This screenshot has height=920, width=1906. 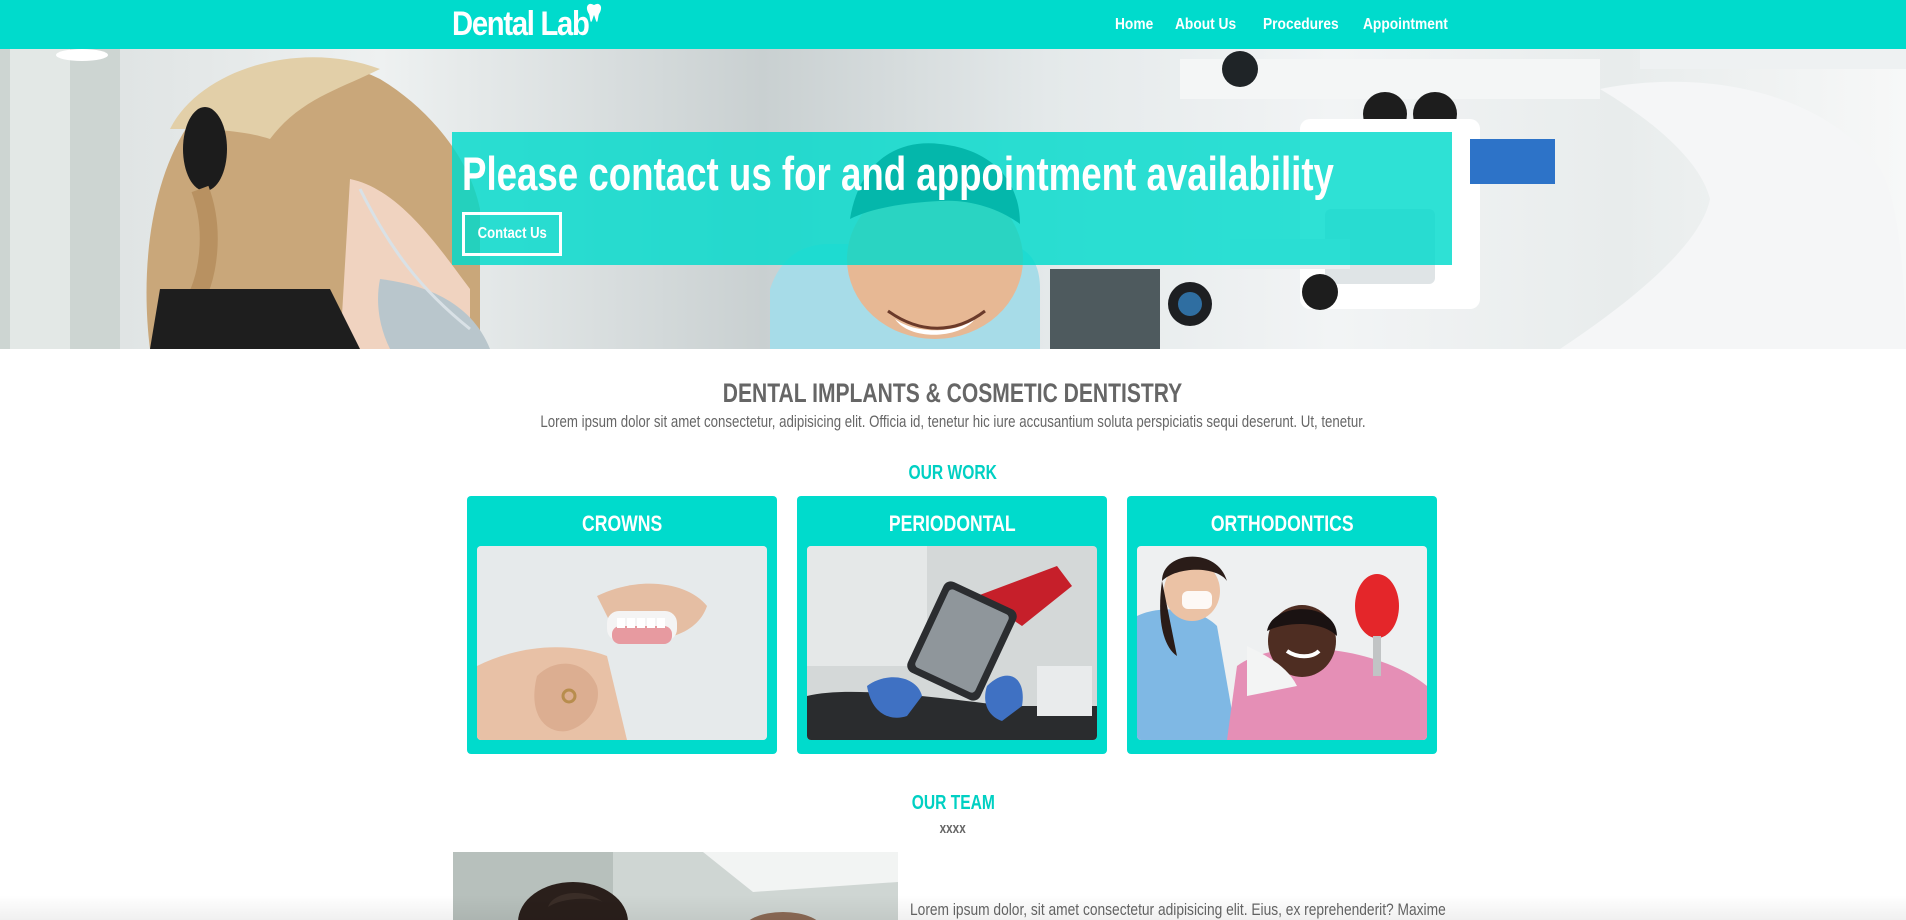 I want to click on work-card-periodontal: PERIODONTAL, so click(x=952, y=625).